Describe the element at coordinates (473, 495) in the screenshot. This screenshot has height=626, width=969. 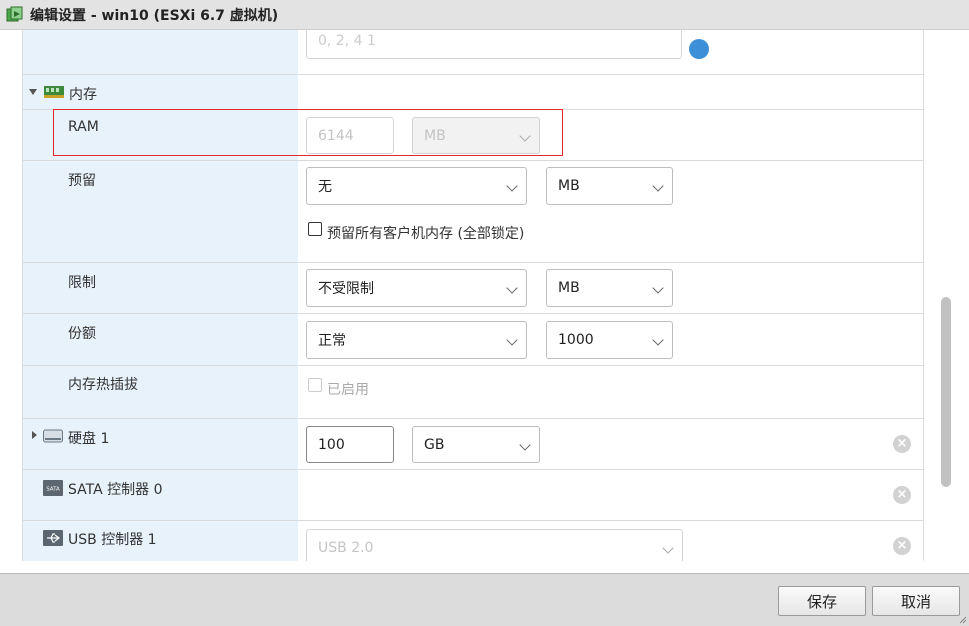
I see `sata-controller-row: SATA SATA 控制器 0 ×` at that location.